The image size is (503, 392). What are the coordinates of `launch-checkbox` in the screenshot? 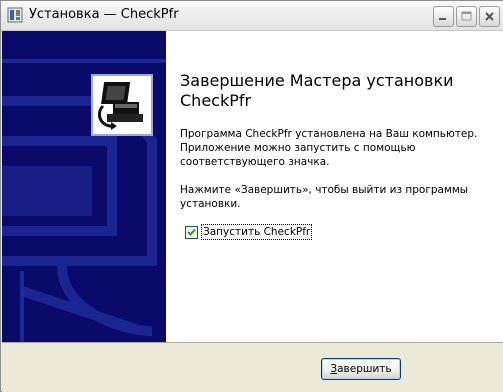 It's located at (191, 232).